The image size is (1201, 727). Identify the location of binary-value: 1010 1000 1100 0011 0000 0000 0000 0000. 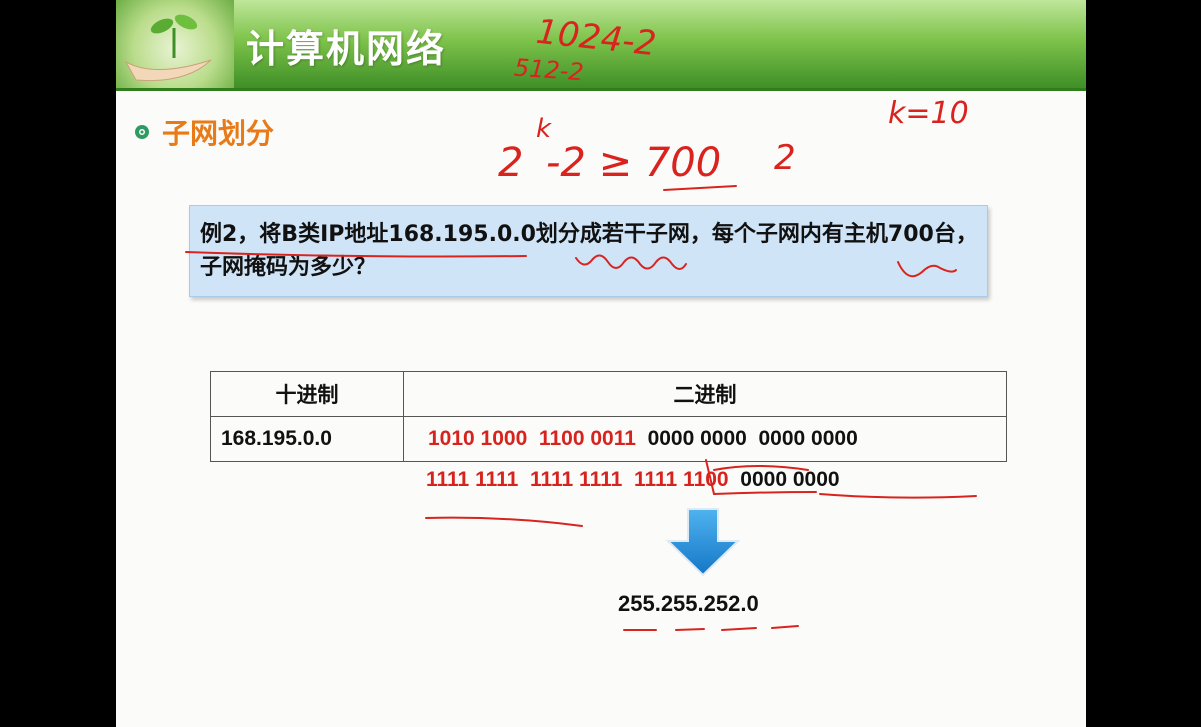
(705, 439).